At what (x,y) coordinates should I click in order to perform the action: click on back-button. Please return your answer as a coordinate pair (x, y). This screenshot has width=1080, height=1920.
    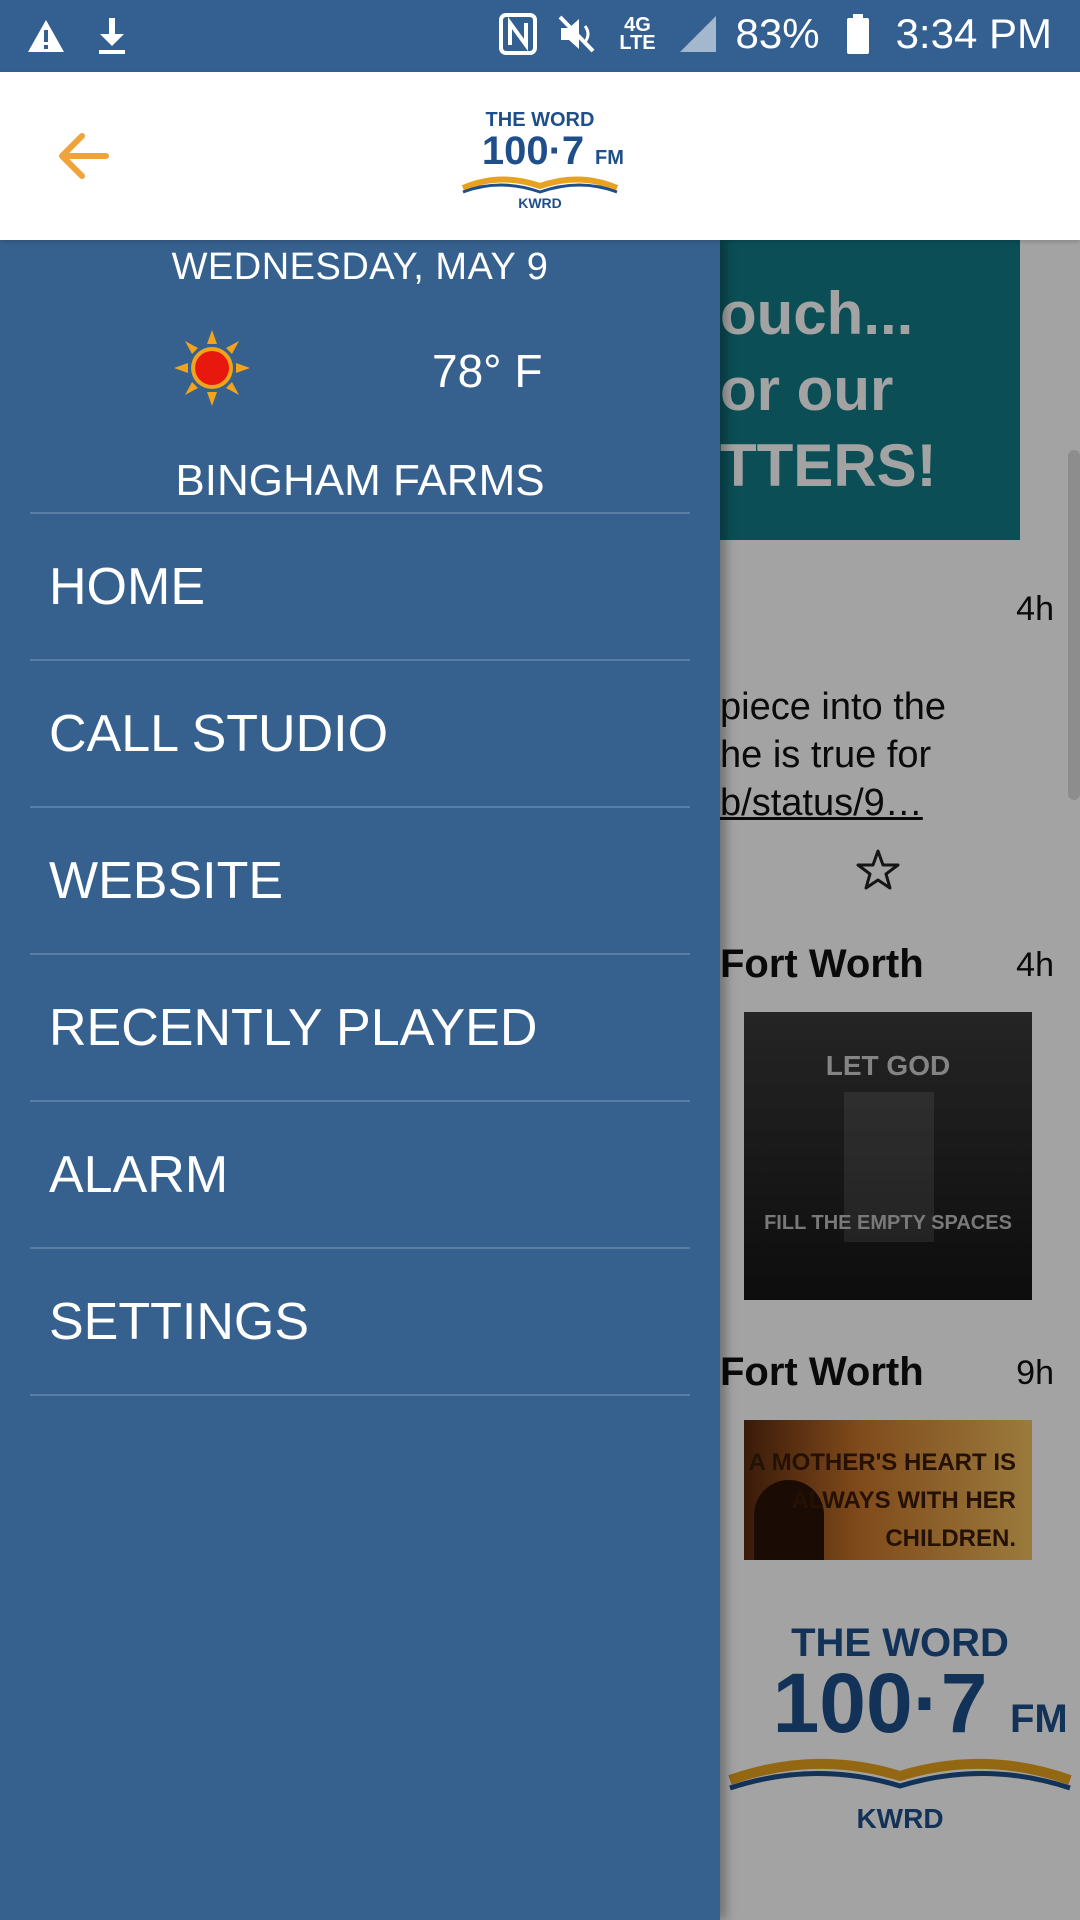
    Looking at the image, I should click on (84, 156).